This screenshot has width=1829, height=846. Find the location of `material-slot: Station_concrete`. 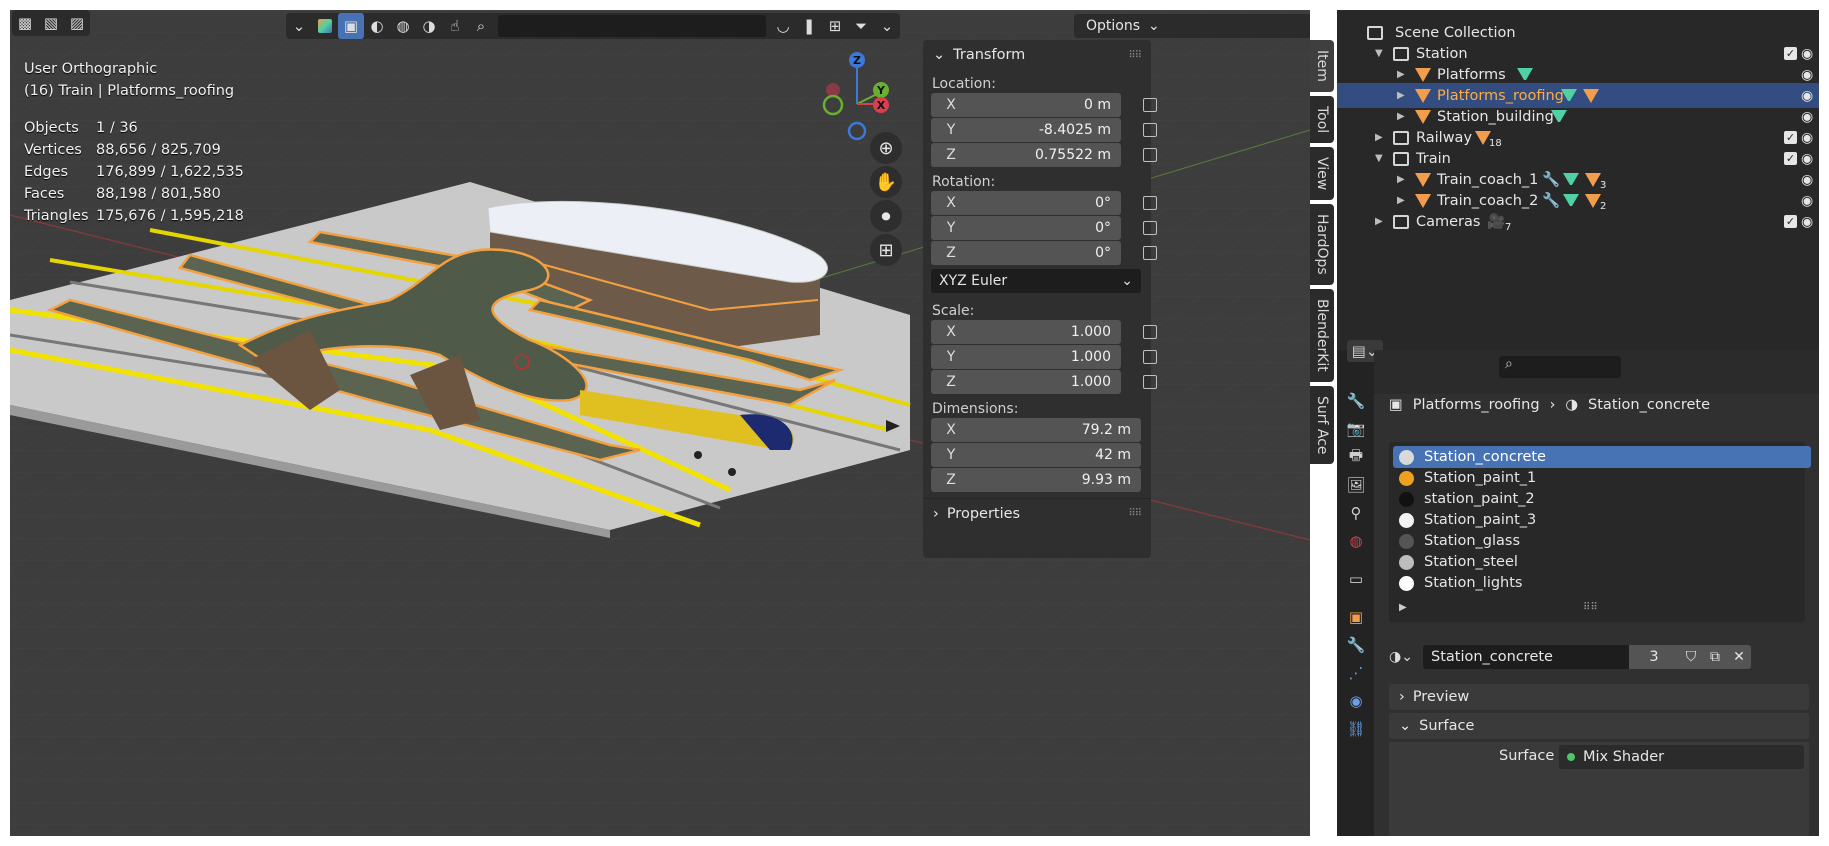

material-slot: Station_concrete is located at coordinates (1602, 457).